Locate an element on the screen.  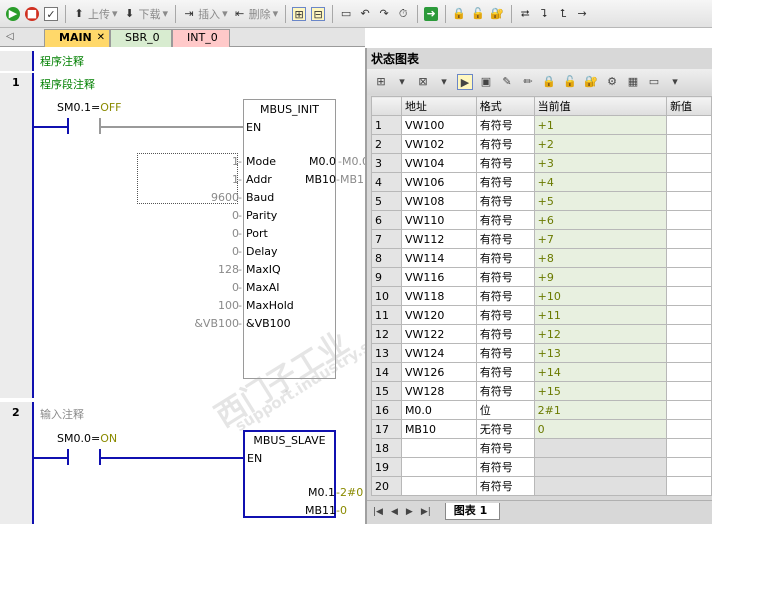
column-header-address: 地址 is located at coordinates (438, 106).